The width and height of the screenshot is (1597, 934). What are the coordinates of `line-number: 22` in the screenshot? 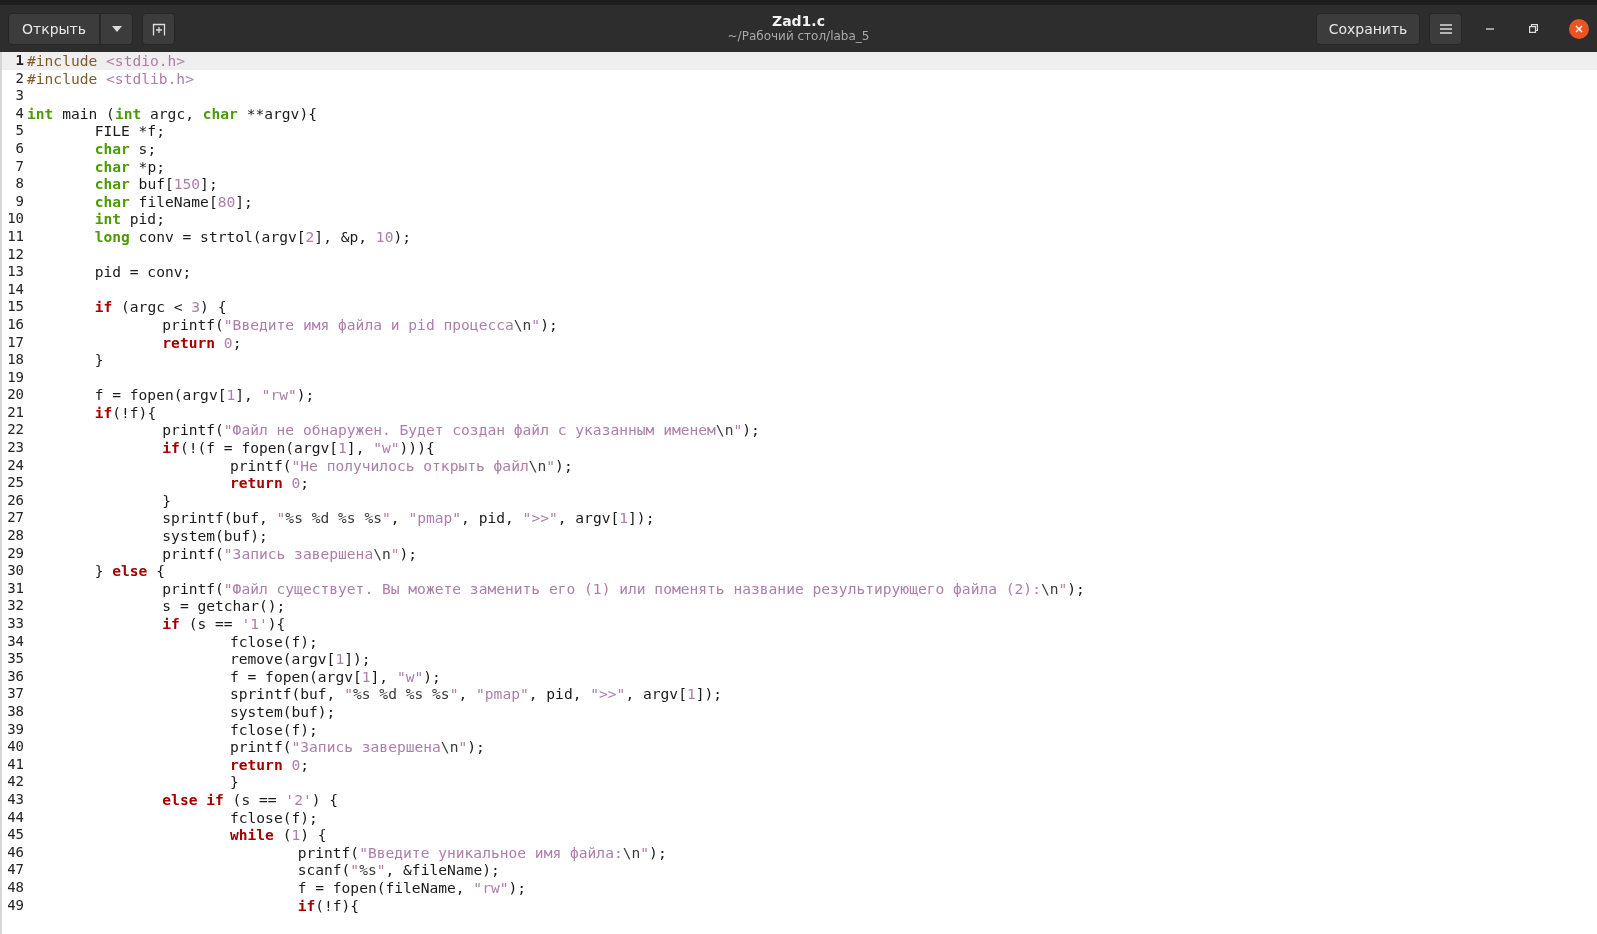 It's located at (15, 430).